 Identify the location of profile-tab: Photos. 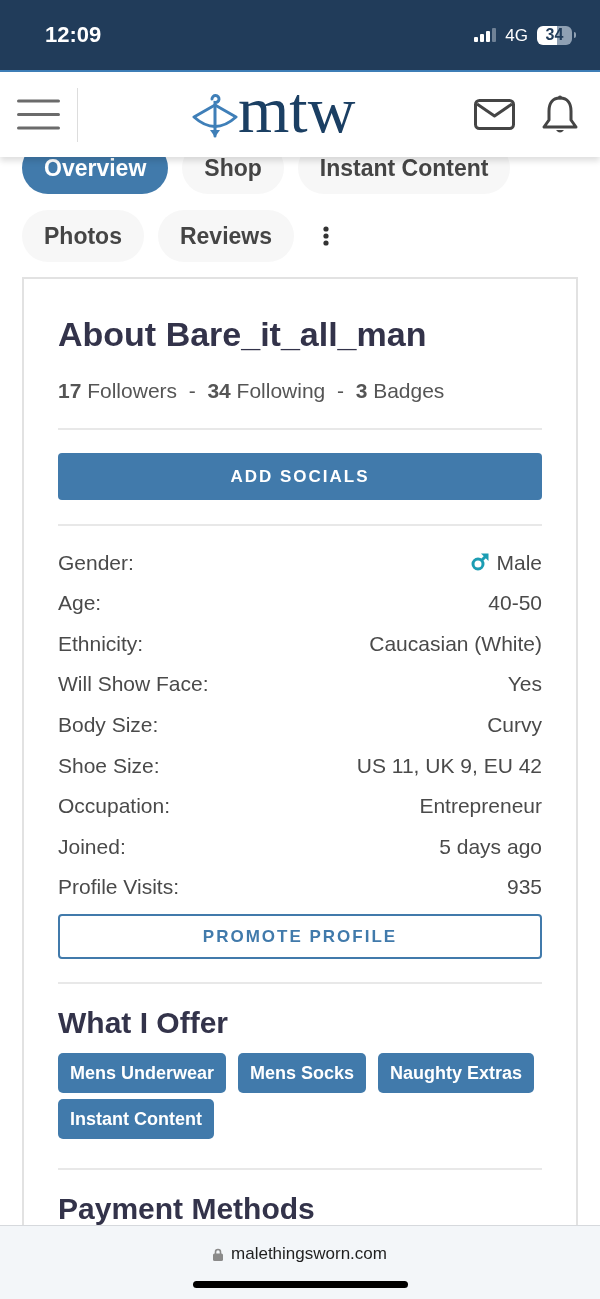
(83, 236).